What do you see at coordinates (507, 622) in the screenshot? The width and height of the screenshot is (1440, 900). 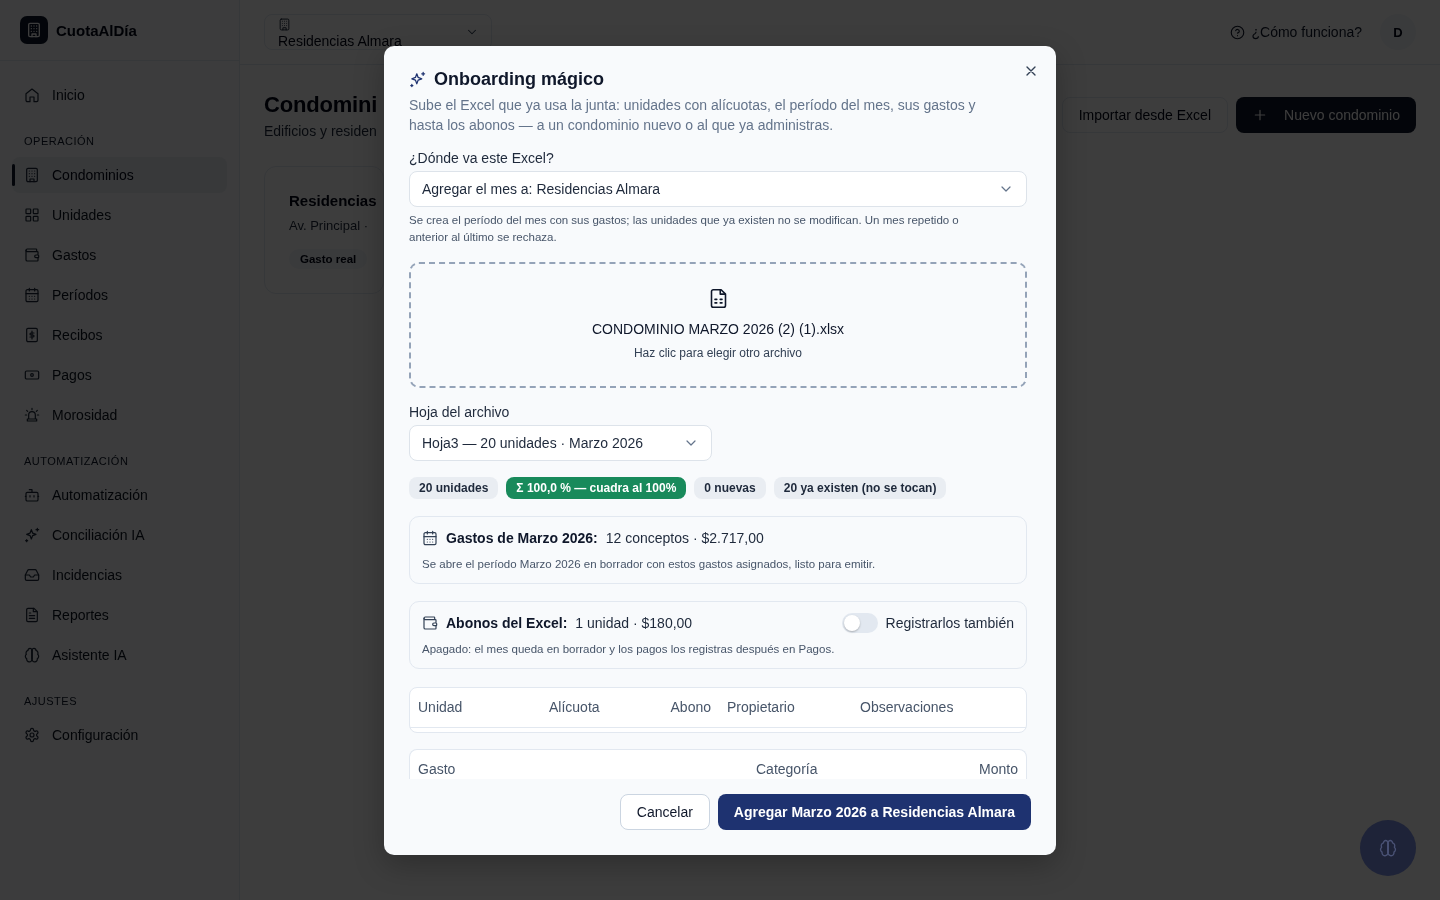 I see `summary-title: Abonos del Excel:` at bounding box center [507, 622].